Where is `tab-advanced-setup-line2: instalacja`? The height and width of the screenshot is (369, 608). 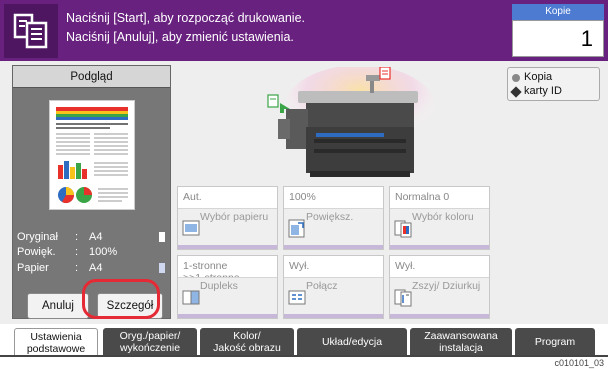 tab-advanced-setup-line2: instalacja is located at coordinates (461, 348).